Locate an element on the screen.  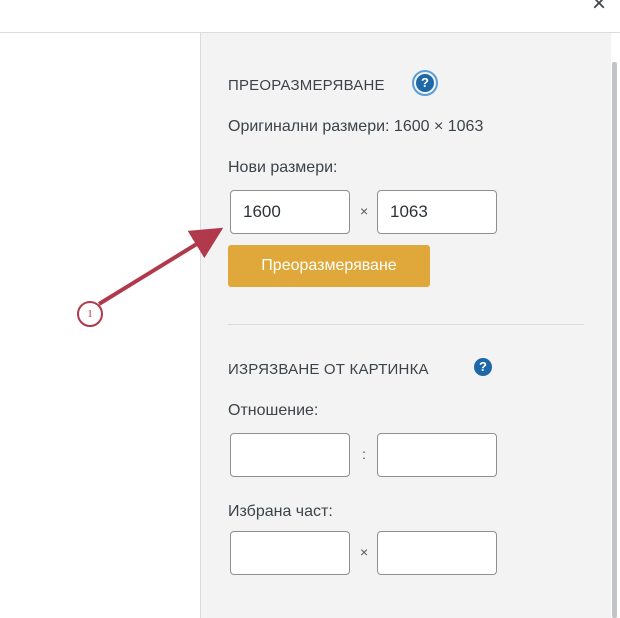
original-dimensions-label: Оригинални размери: 1600 × 1063 is located at coordinates (356, 126).